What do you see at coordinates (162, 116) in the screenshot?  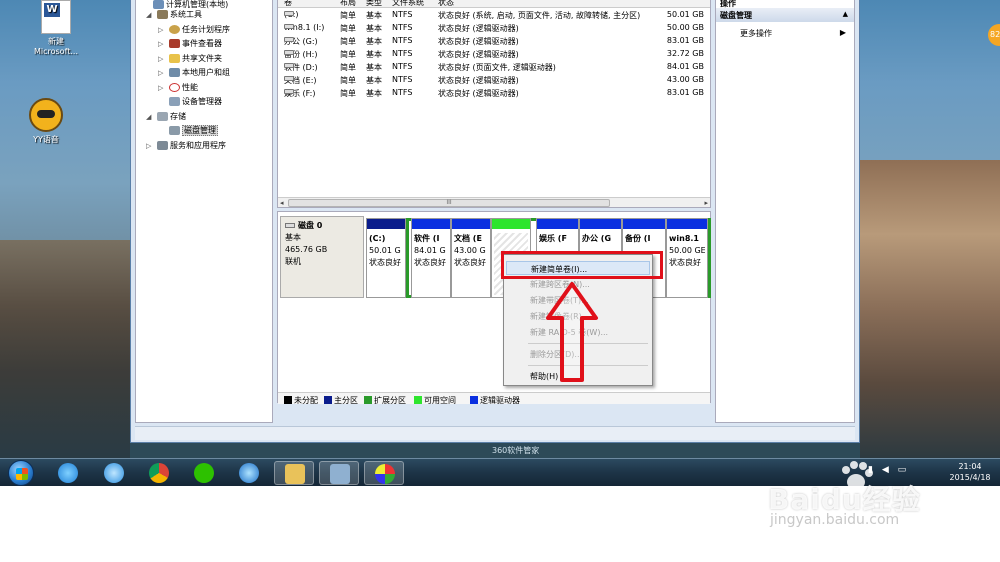 I see `storage-icon` at bounding box center [162, 116].